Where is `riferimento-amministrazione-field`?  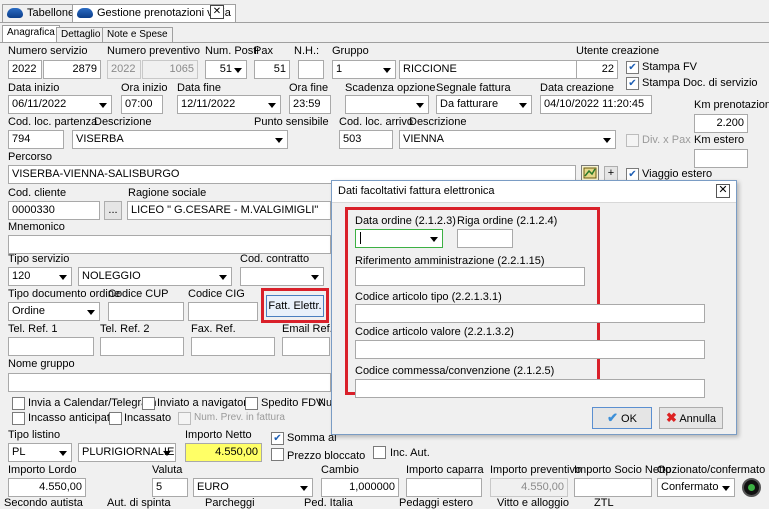 riferimento-amministrazione-field is located at coordinates (470, 276).